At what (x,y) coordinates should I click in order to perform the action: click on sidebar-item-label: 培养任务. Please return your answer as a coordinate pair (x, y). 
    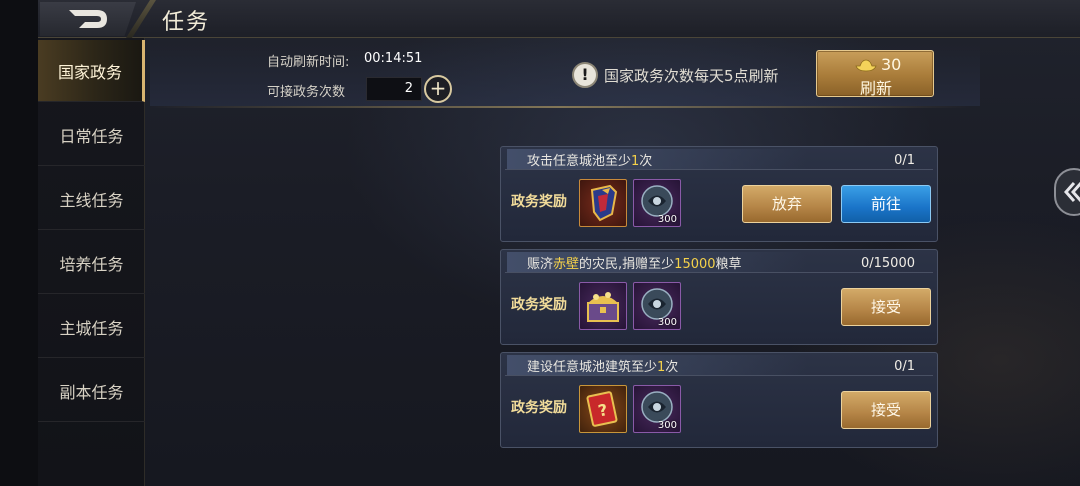
    Looking at the image, I should click on (91, 264).